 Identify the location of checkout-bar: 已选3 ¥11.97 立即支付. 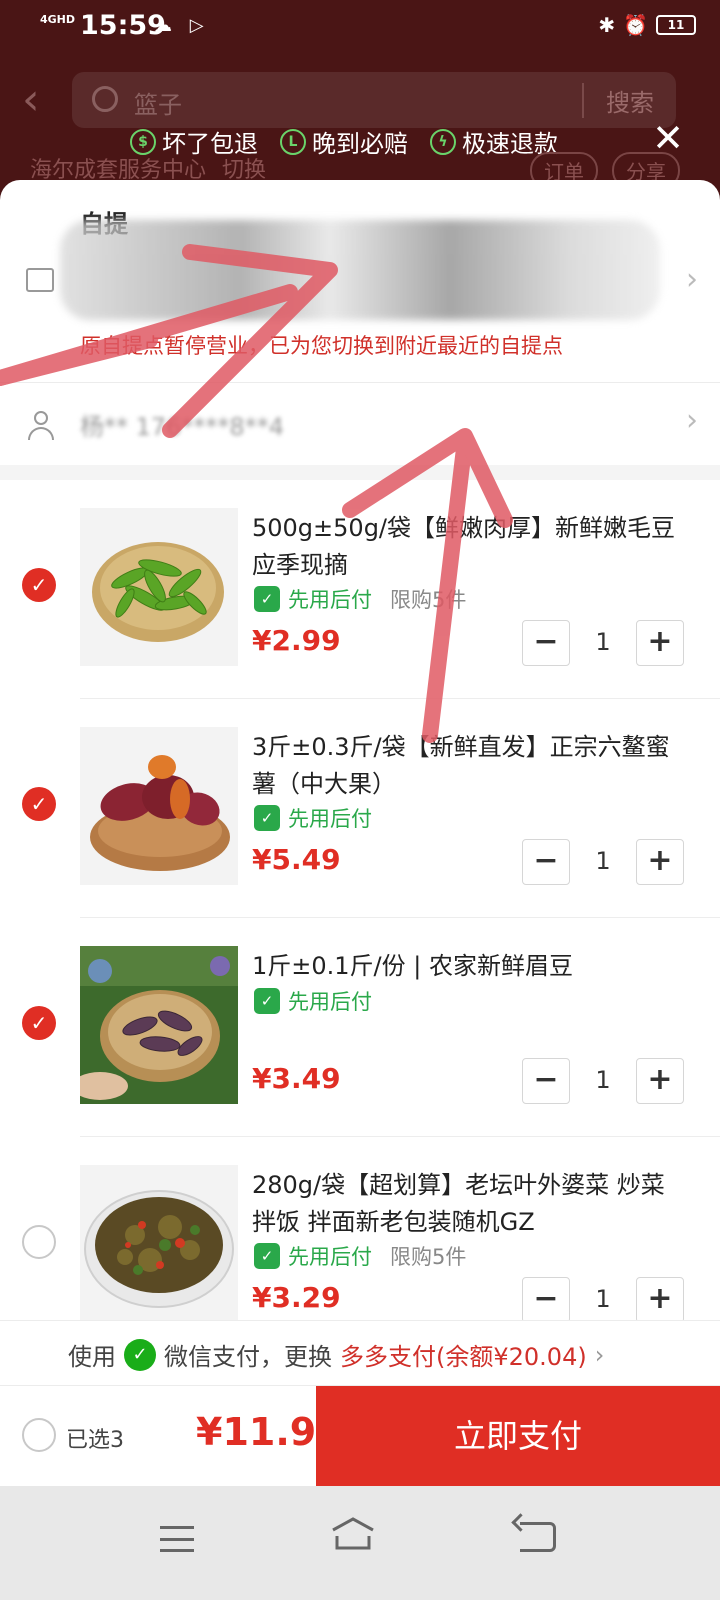
(360, 1435).